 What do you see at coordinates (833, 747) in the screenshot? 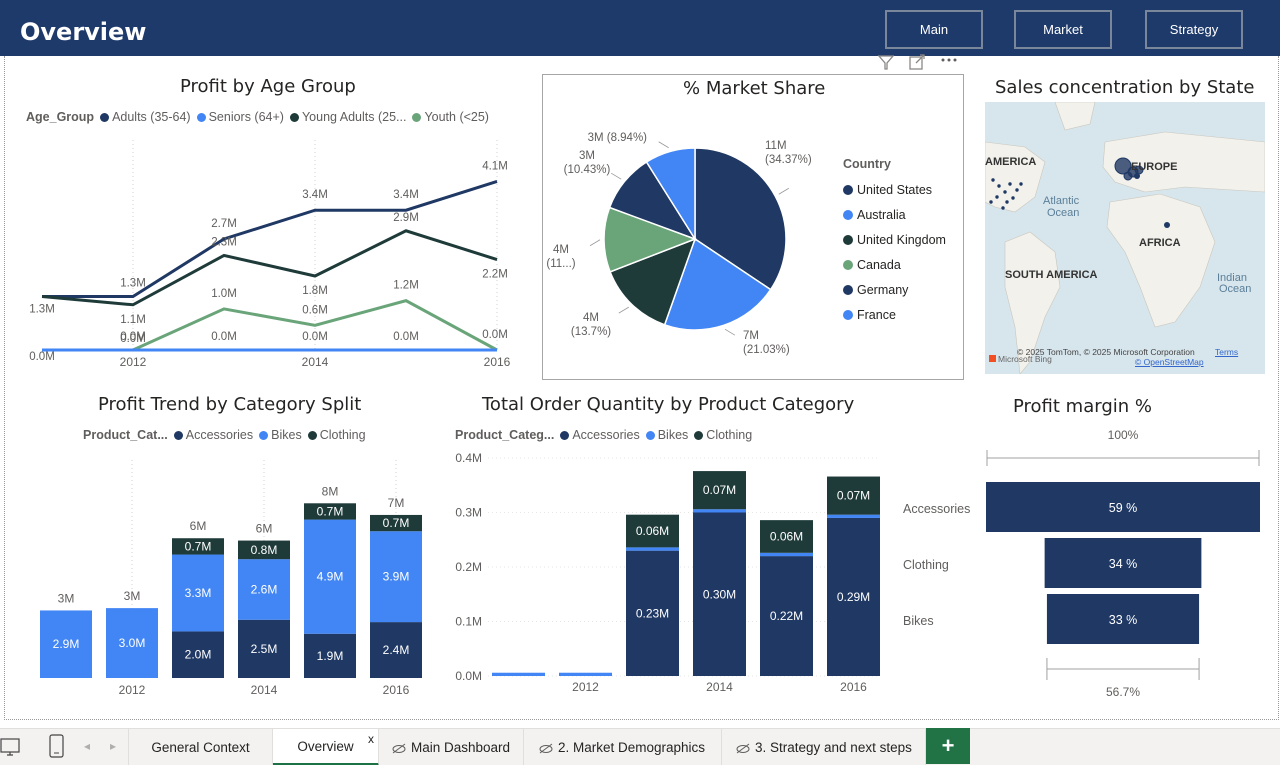
I see `tab-label: 3. Strategy and next steps` at bounding box center [833, 747].